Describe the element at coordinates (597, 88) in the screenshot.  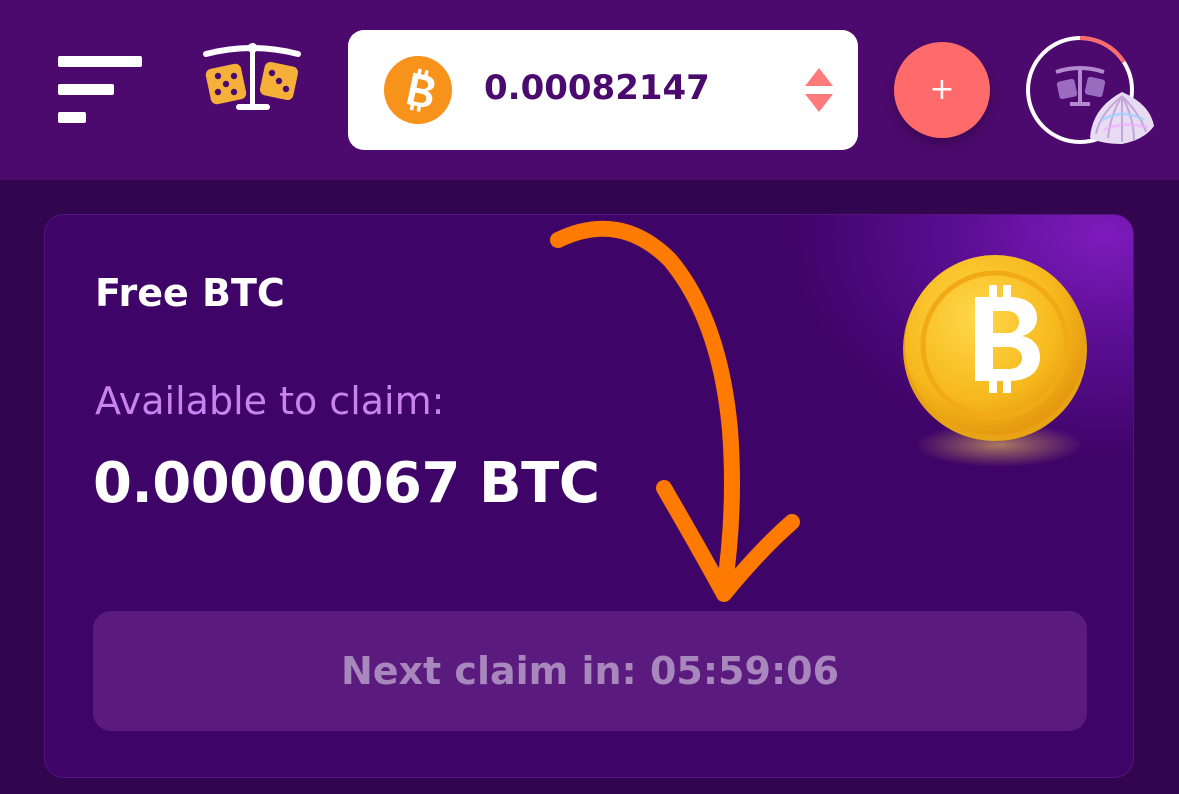
I see `wallet-balance: 0.00082147` at that location.